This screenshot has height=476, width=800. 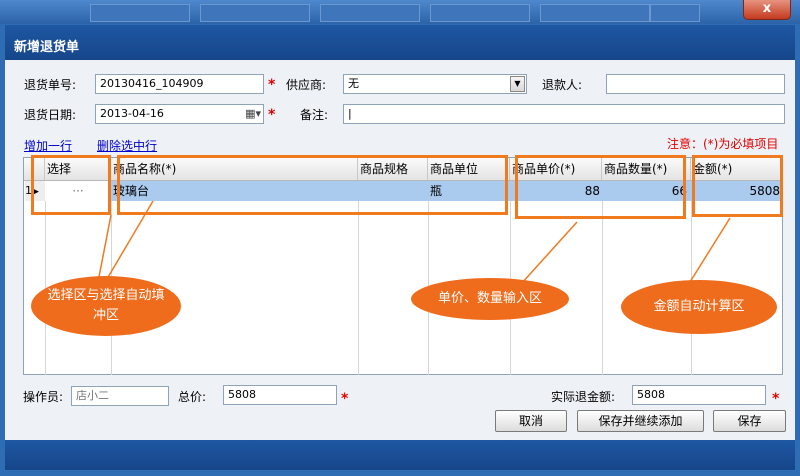 What do you see at coordinates (531, 421) in the screenshot?
I see `cancel-button: 取消` at bounding box center [531, 421].